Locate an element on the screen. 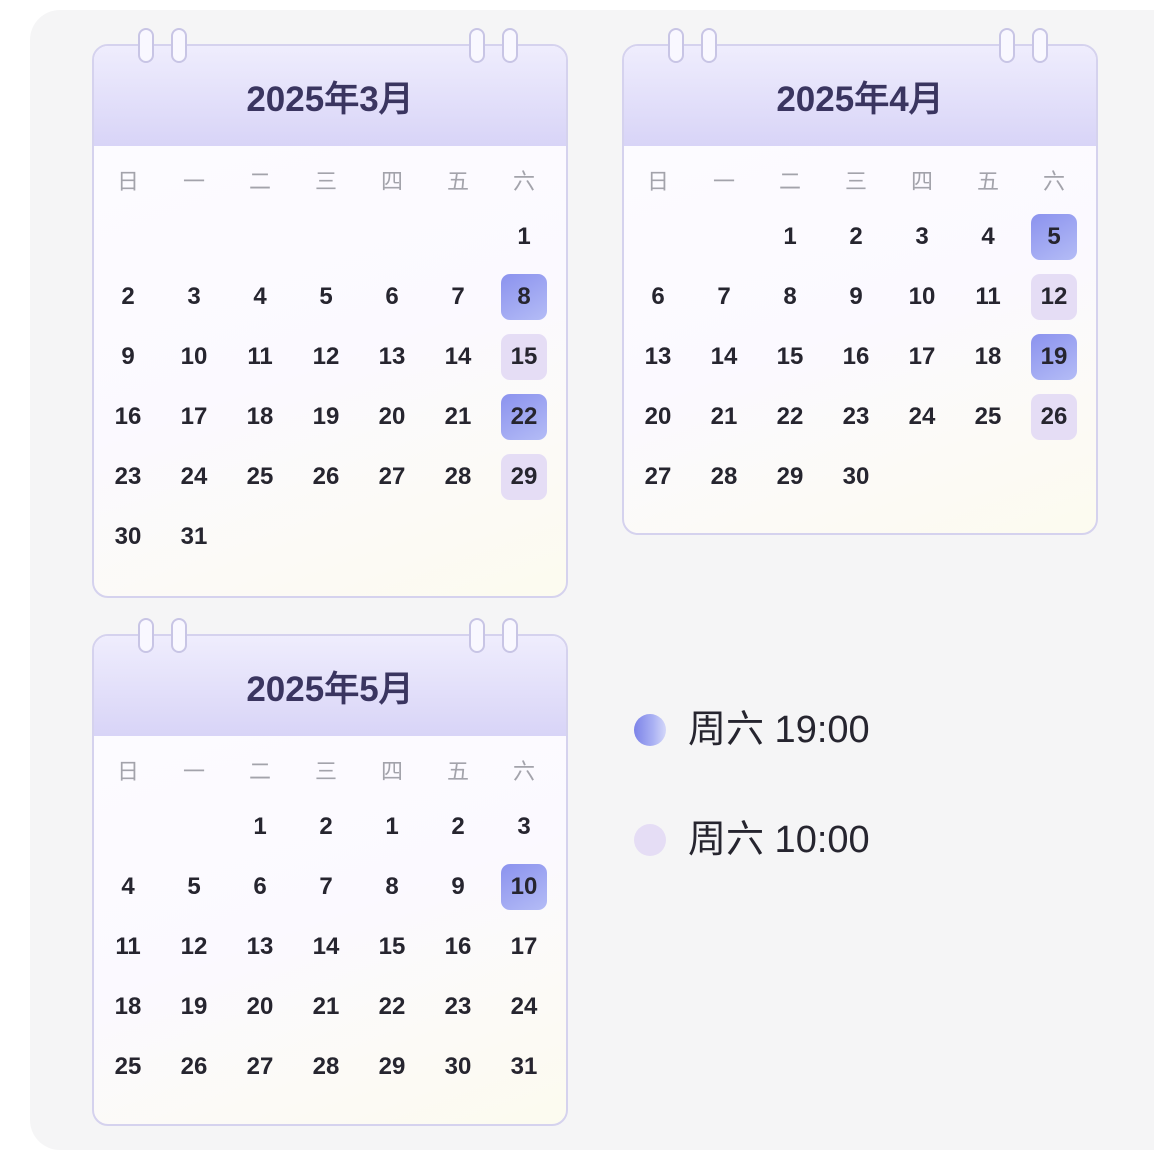  day-cell: 1 is located at coordinates (524, 237).